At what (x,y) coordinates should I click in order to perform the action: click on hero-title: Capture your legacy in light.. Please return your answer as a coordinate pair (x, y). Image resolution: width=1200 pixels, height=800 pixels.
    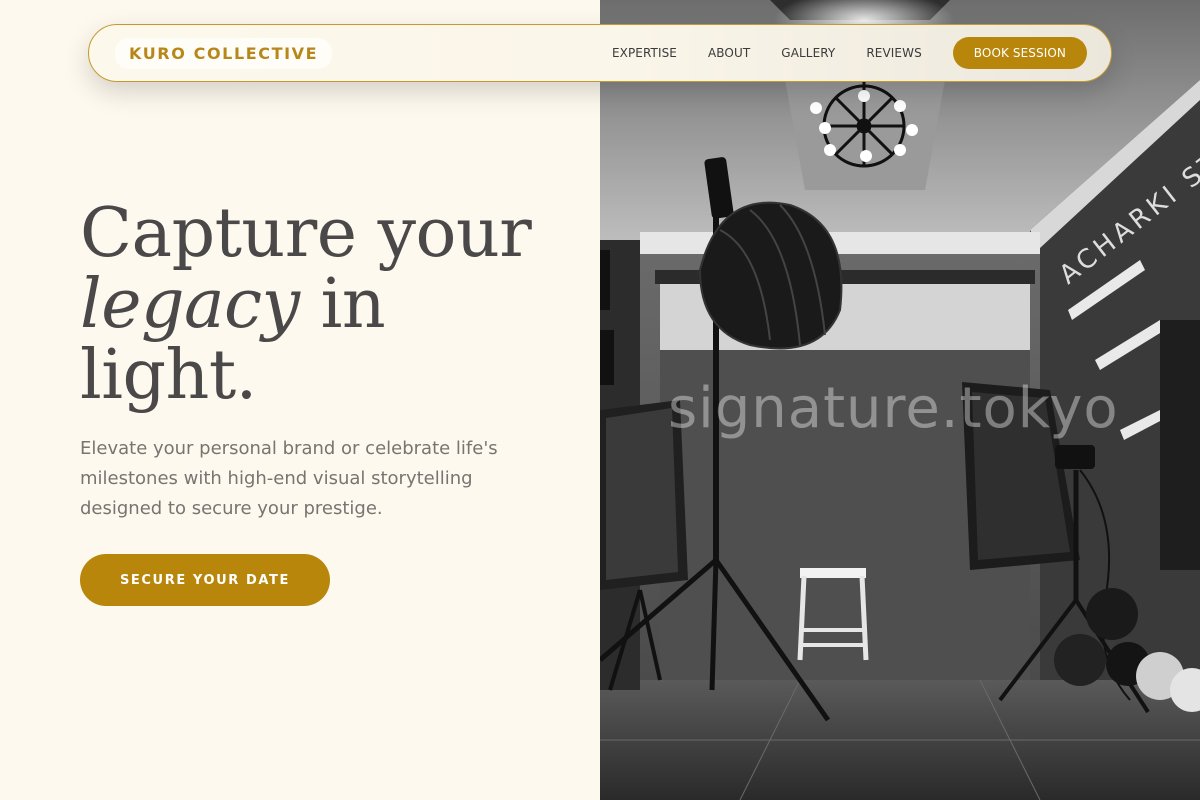
    Looking at the image, I should click on (340, 304).